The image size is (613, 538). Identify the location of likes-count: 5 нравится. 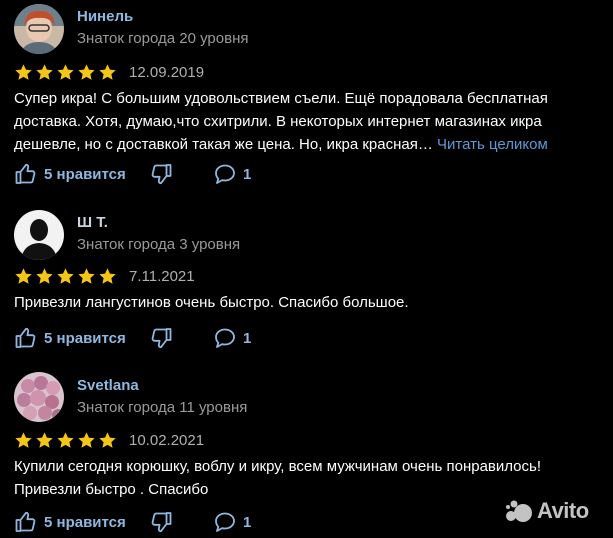
(85, 522).